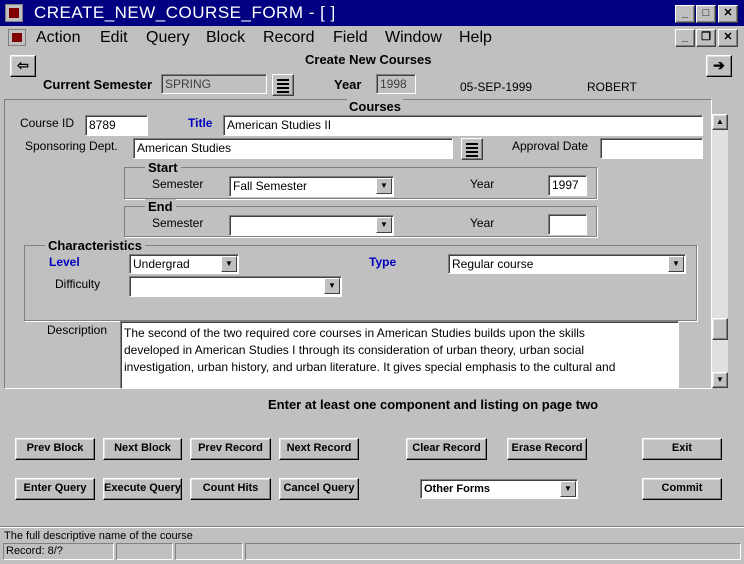  Describe the element at coordinates (319, 449) in the screenshot. I see `next-record-button: Next Record` at that location.